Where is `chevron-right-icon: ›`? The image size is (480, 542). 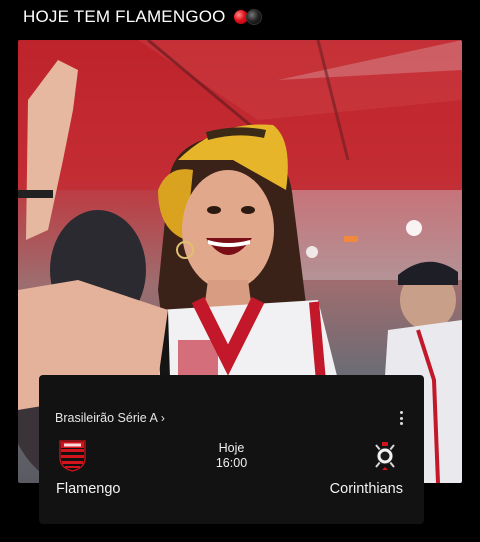 chevron-right-icon: › is located at coordinates (162, 418).